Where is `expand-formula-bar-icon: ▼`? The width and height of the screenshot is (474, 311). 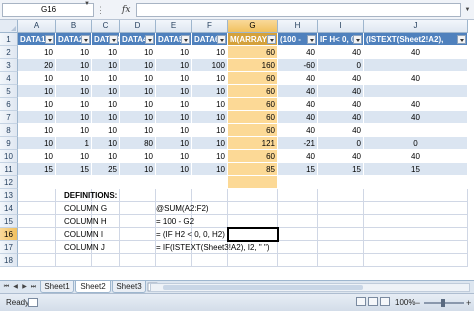 expand-formula-bar-icon: ▼ is located at coordinates (467, 10).